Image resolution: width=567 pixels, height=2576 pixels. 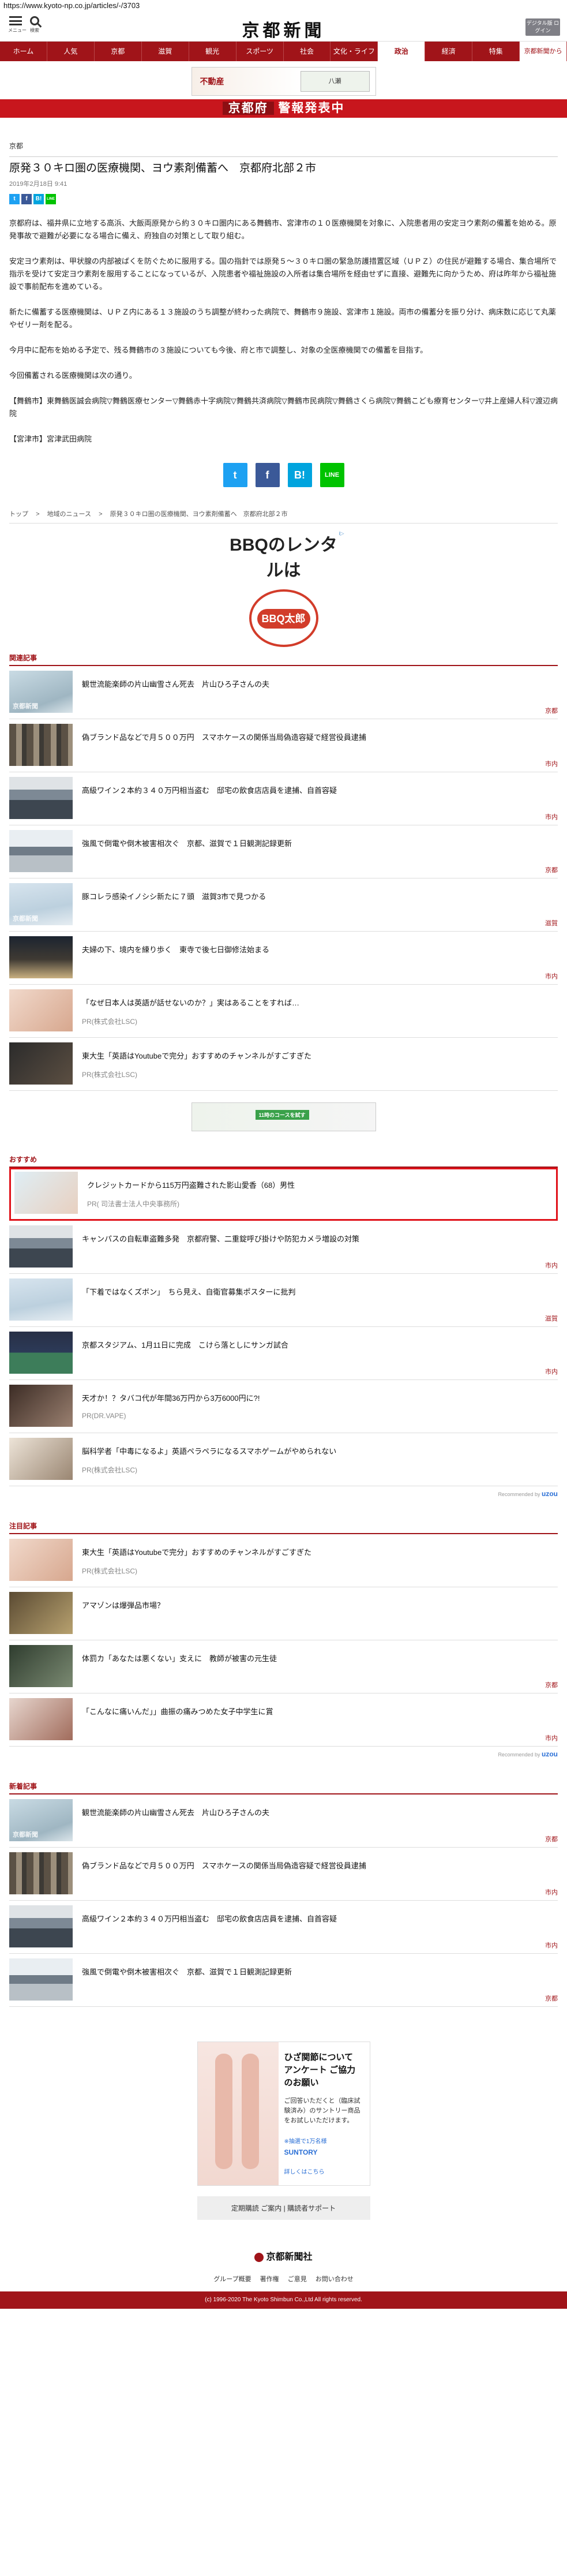 What do you see at coordinates (311, 2208) in the screenshot?
I see `support-link: 購読者サポート` at bounding box center [311, 2208].